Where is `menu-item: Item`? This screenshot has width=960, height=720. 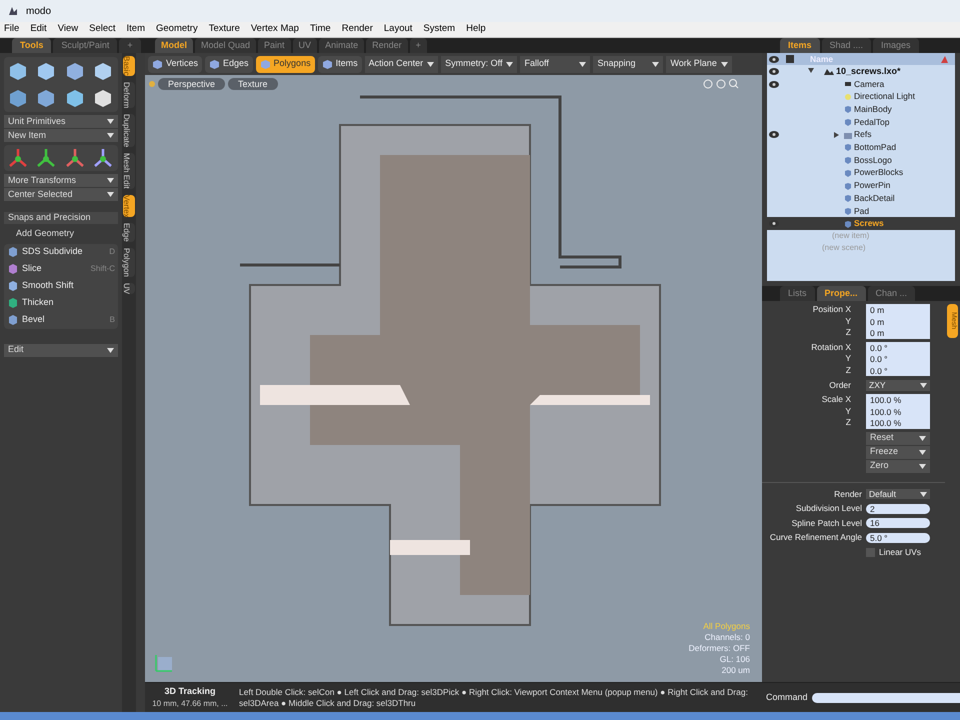 menu-item: Item is located at coordinates (135, 29).